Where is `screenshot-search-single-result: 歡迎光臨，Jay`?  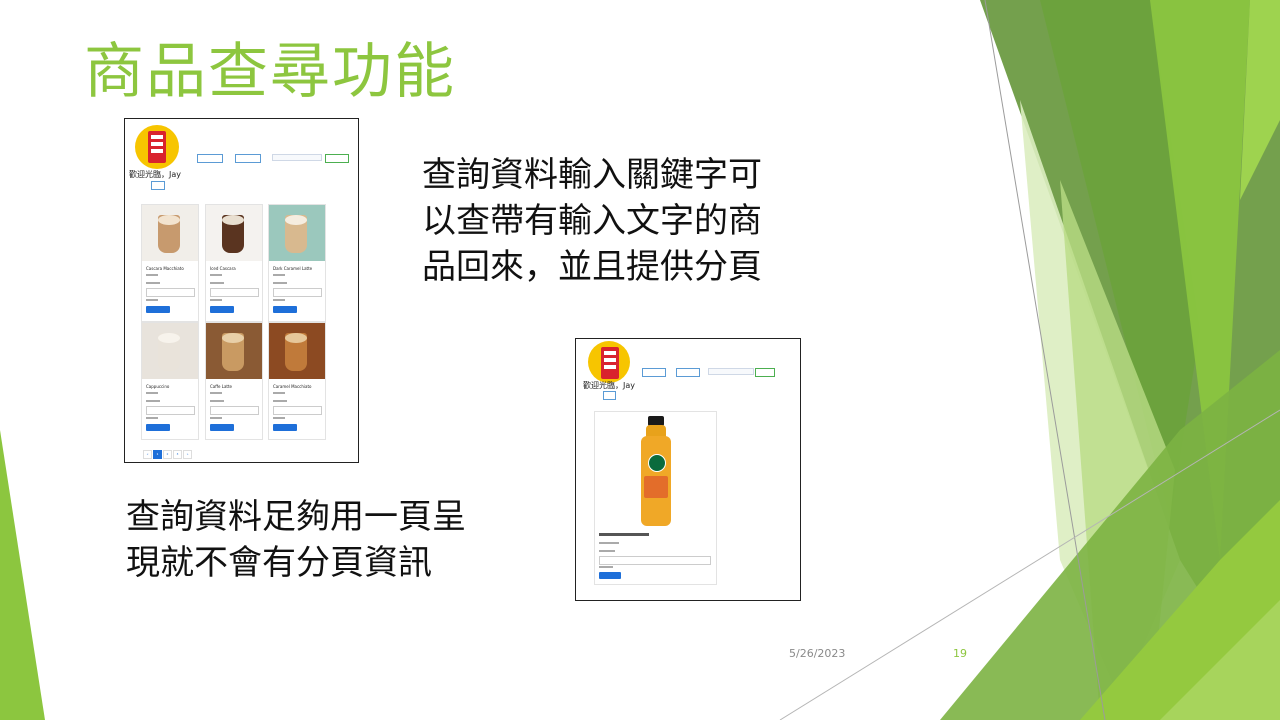 screenshot-search-single-result: 歡迎光臨，Jay is located at coordinates (688, 469).